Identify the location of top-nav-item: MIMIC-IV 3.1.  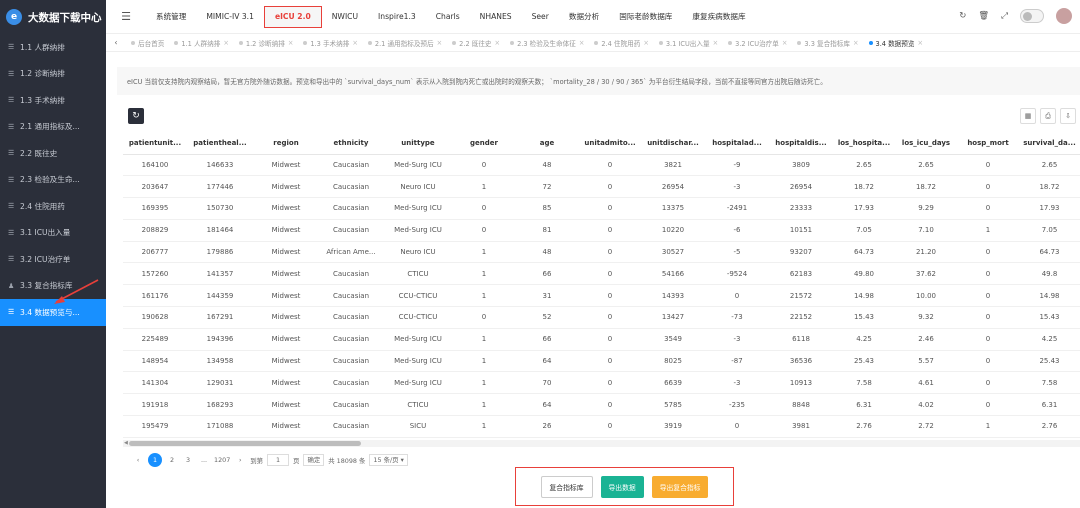
(230, 17).